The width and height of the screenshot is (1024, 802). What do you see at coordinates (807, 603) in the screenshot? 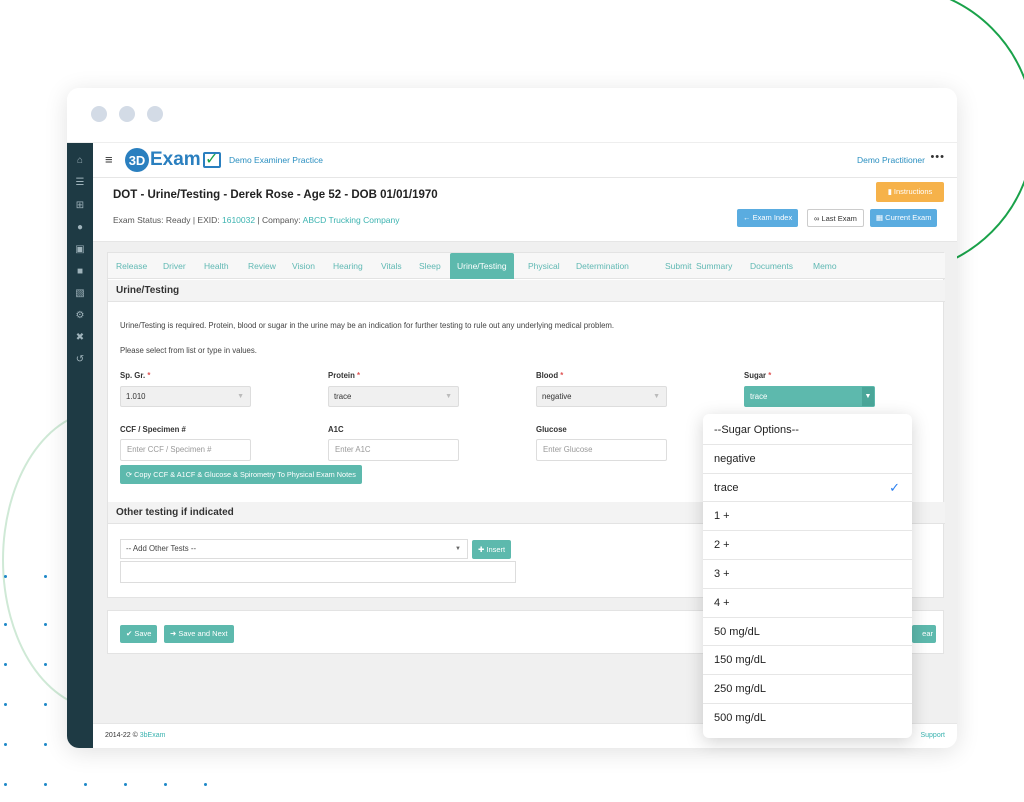
I see `sugar-option: 4 +` at bounding box center [807, 603].